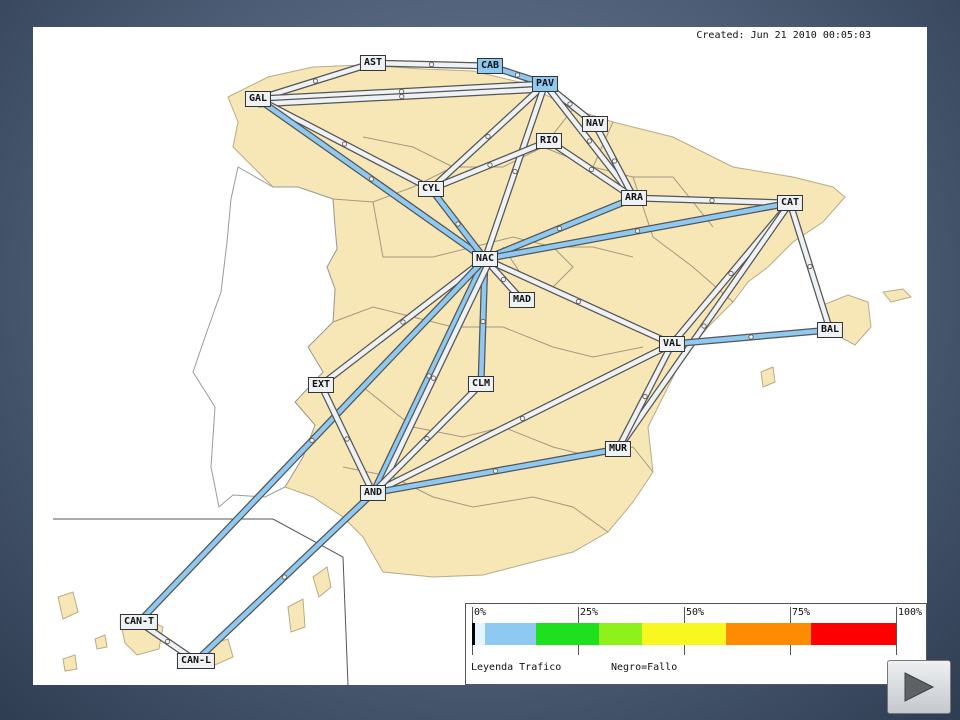  I want to click on node-rio: RIO, so click(549, 141).